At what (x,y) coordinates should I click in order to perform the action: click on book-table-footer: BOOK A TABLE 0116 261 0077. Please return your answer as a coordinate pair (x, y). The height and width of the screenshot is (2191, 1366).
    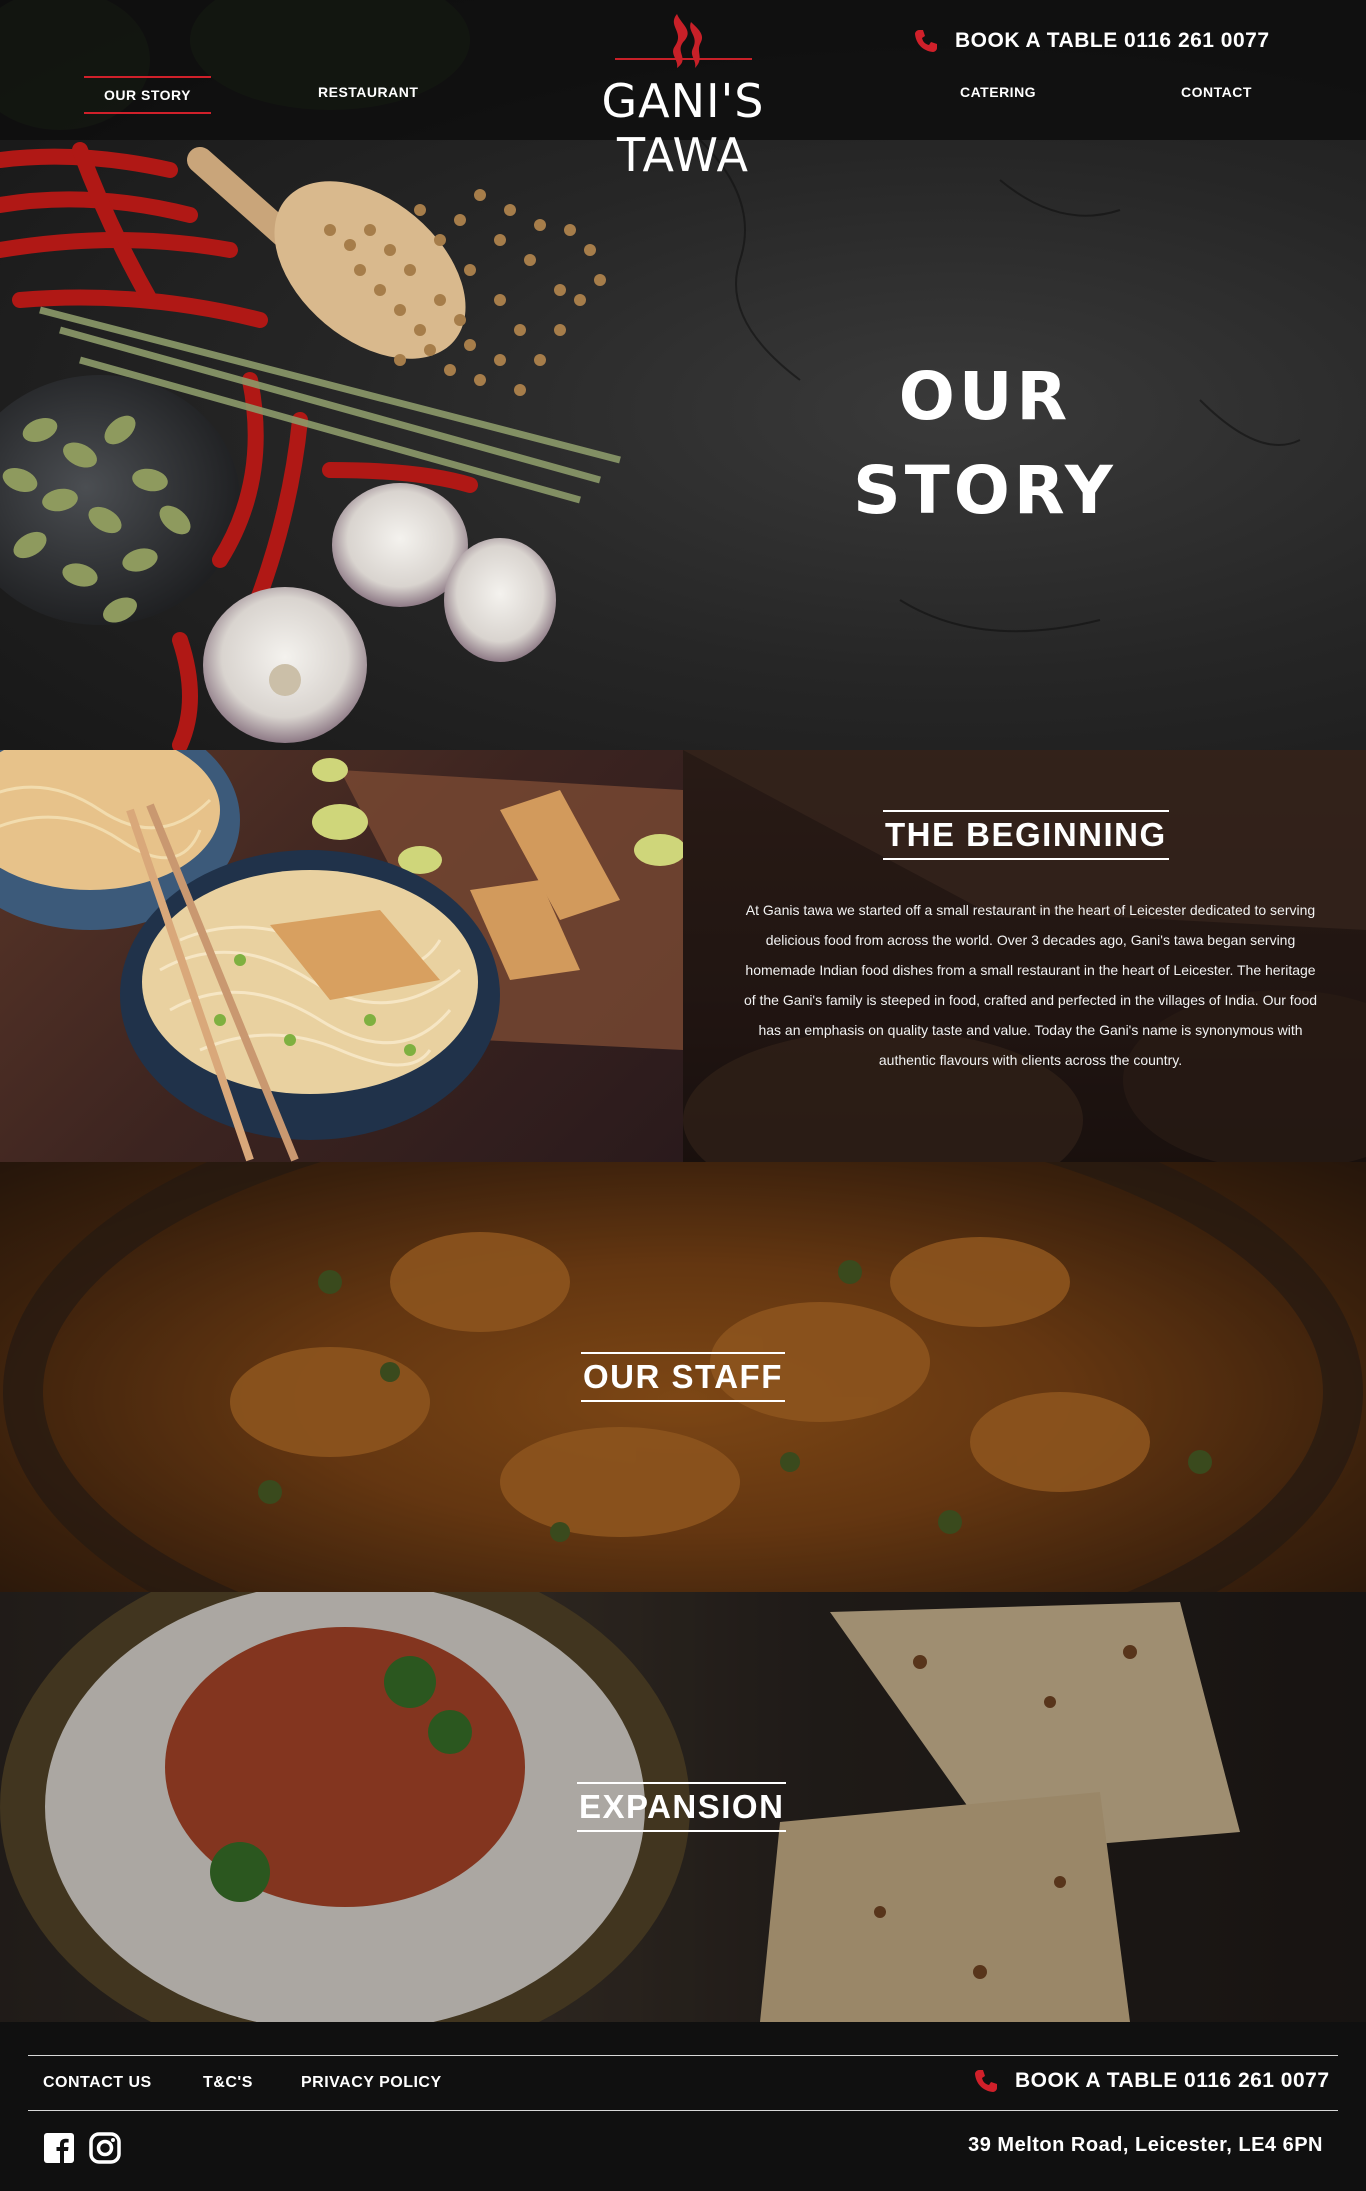
    Looking at the image, I should click on (1151, 2081).